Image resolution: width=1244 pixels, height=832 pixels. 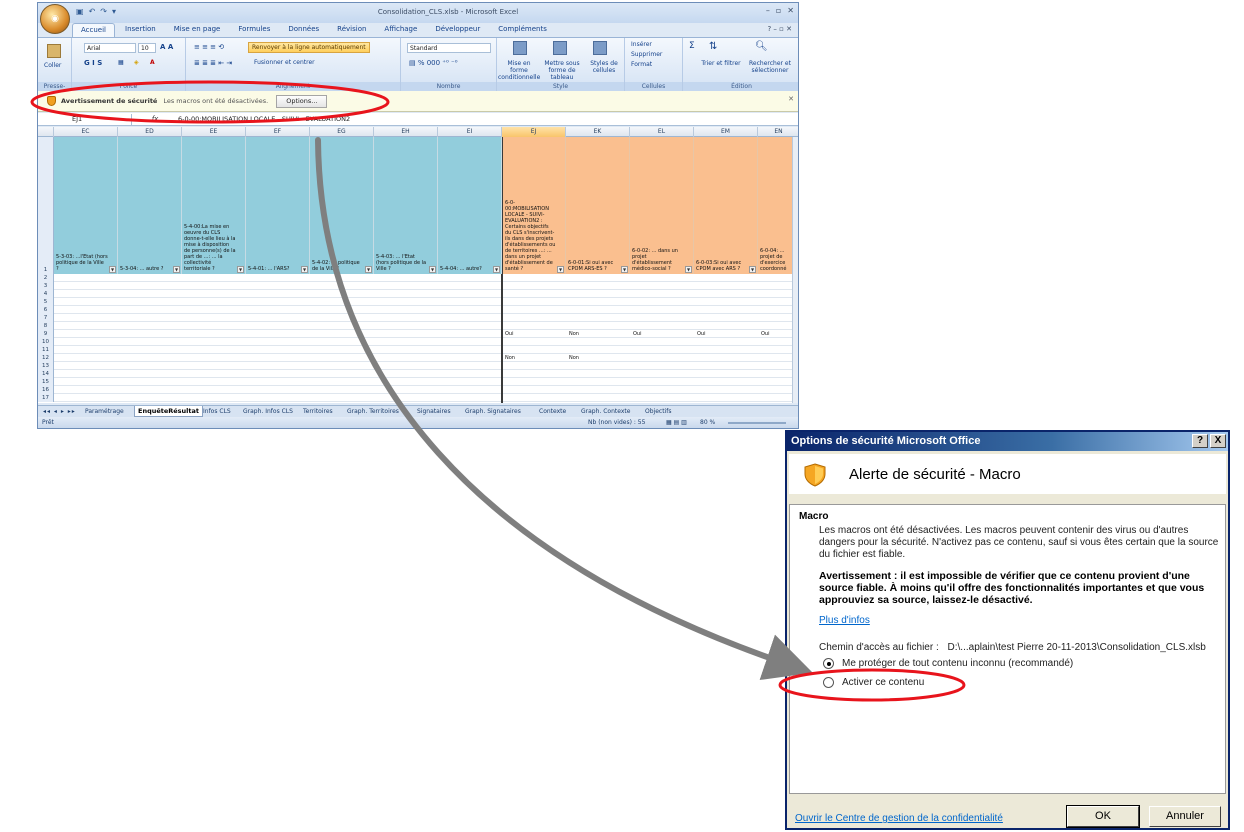 What do you see at coordinates (761, 46) in the screenshot?
I see `find-icon: 🔍︎` at bounding box center [761, 46].